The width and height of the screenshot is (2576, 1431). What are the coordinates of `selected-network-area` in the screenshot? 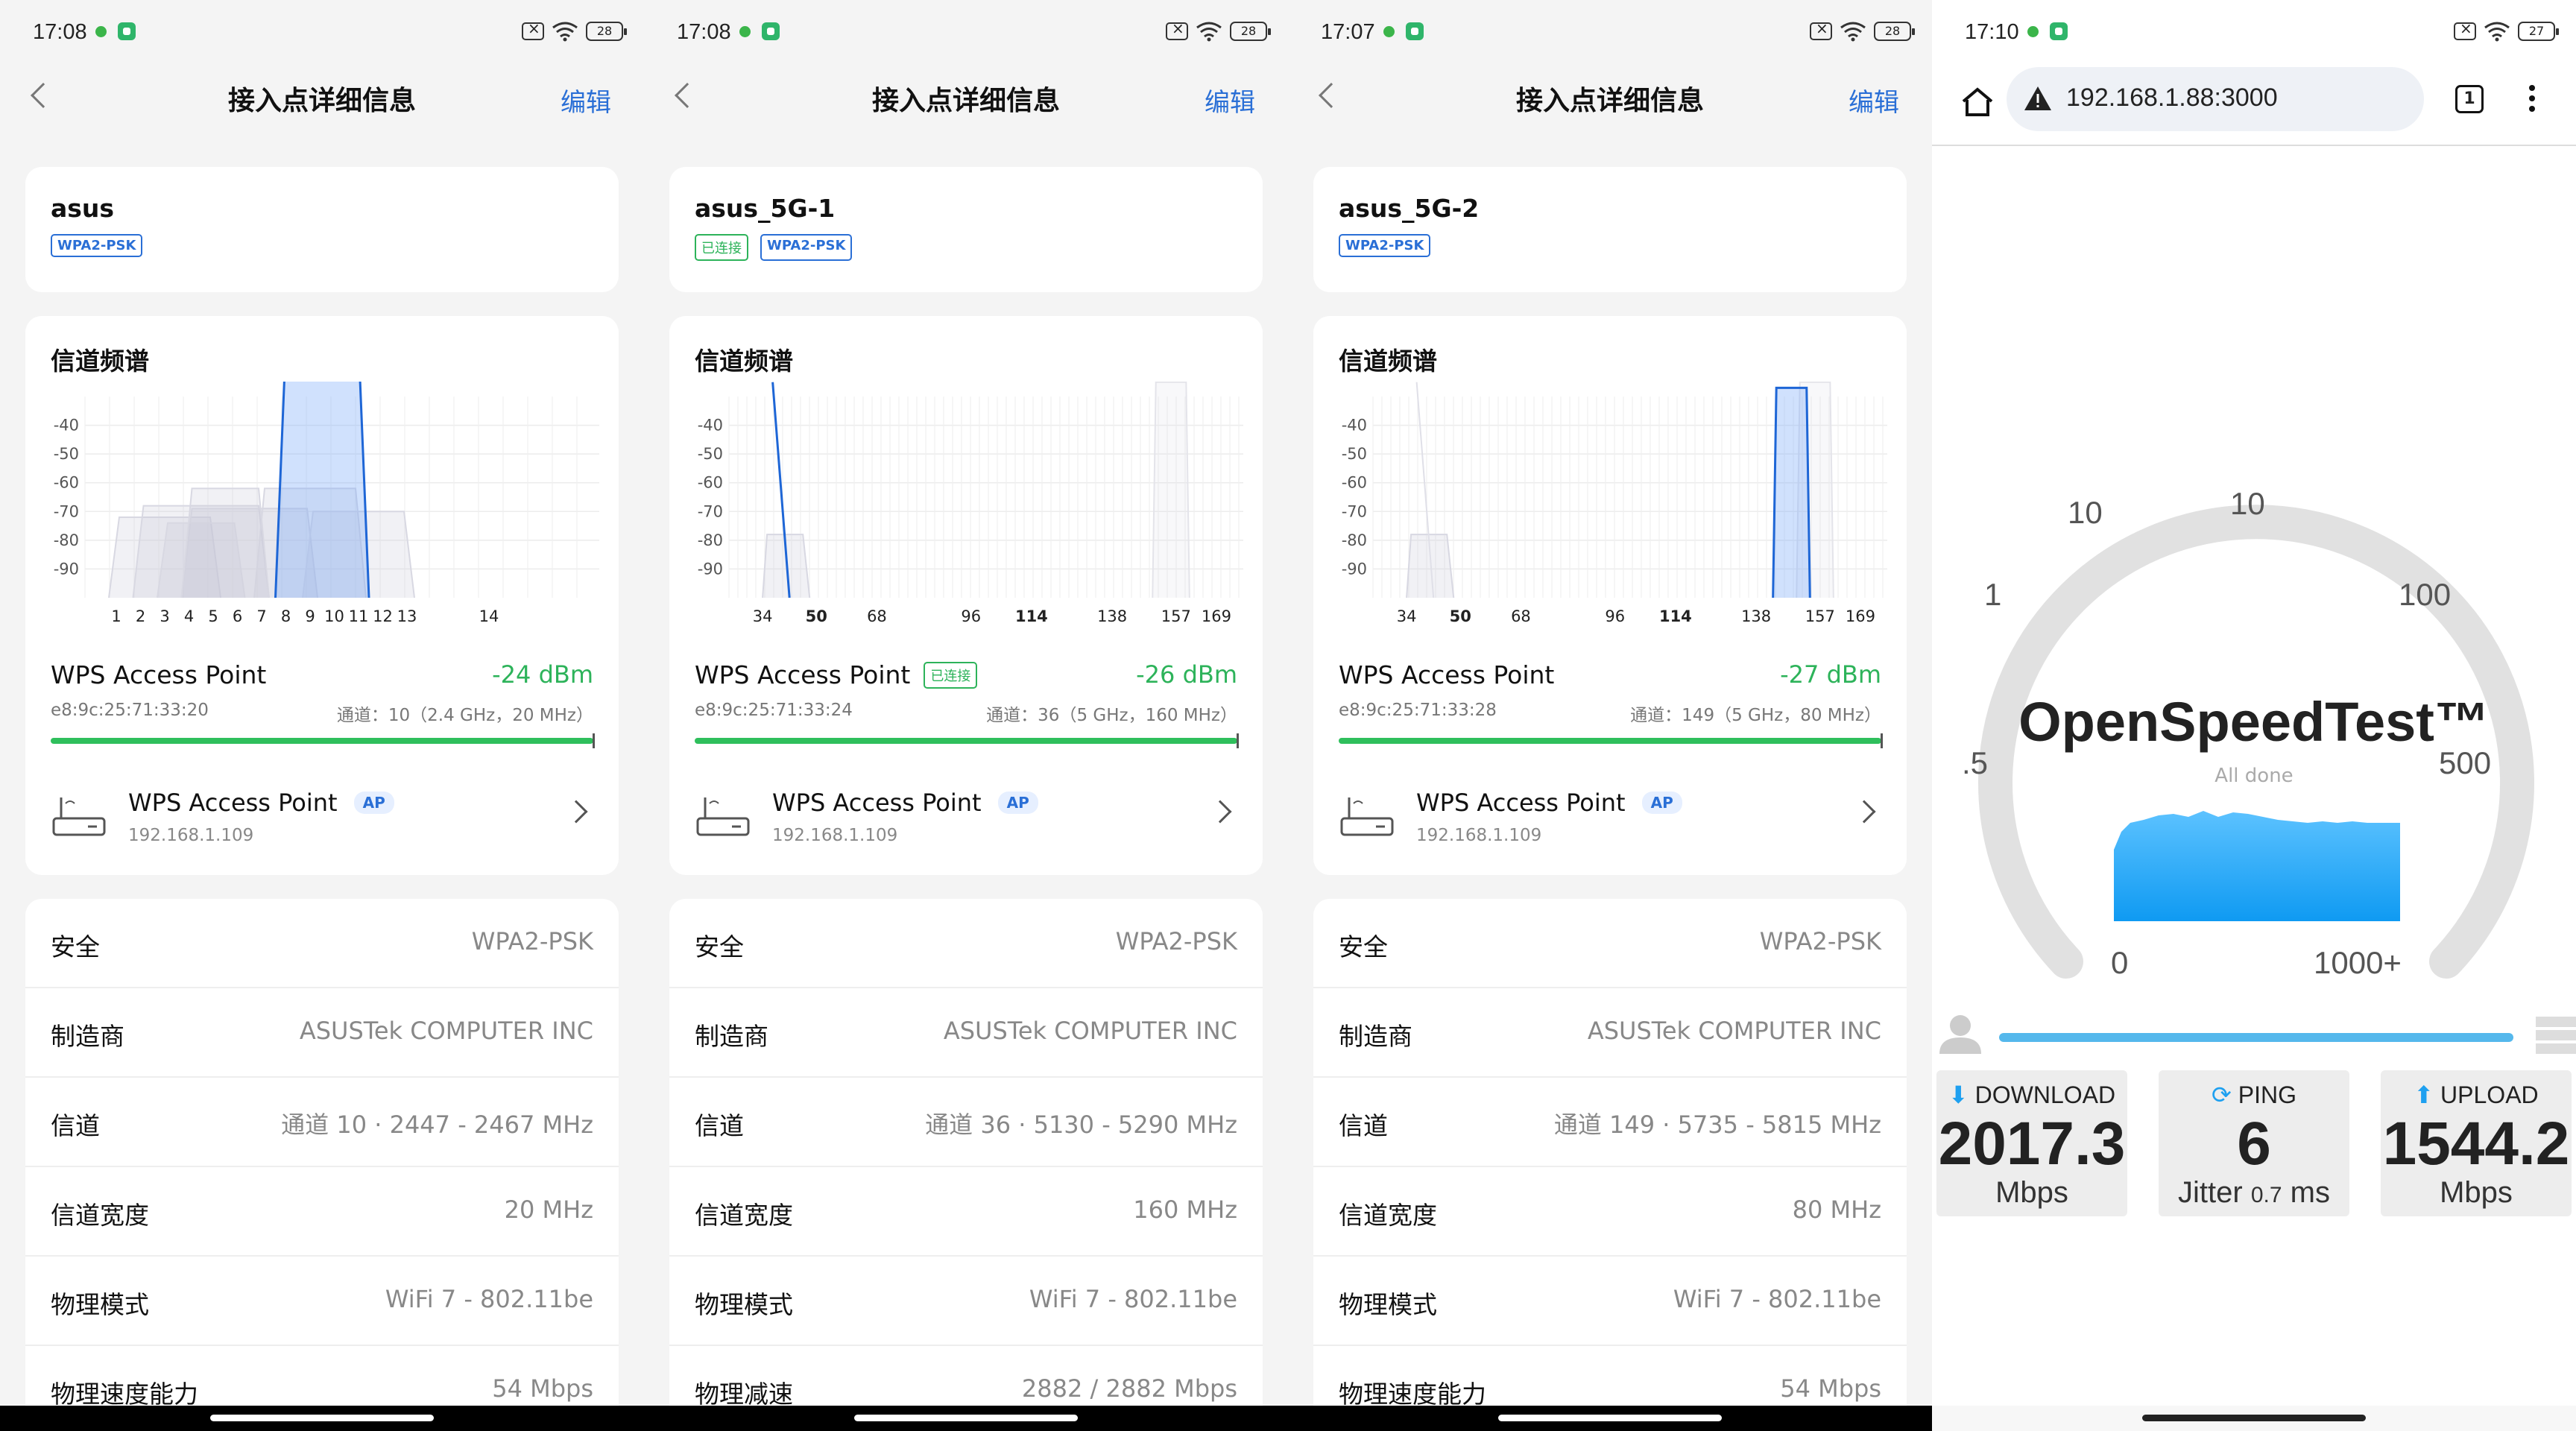 It's located at (1791, 492).